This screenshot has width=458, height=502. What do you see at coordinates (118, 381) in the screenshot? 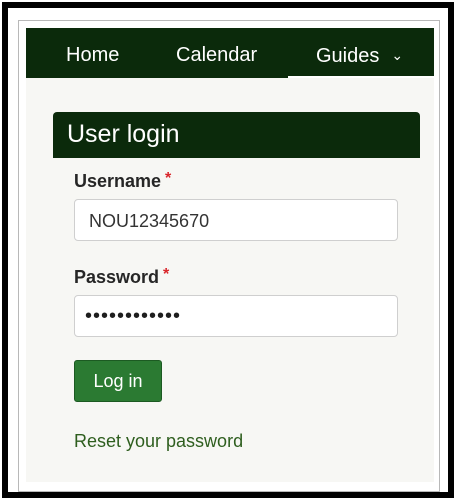
I see `login-button: Log in` at bounding box center [118, 381].